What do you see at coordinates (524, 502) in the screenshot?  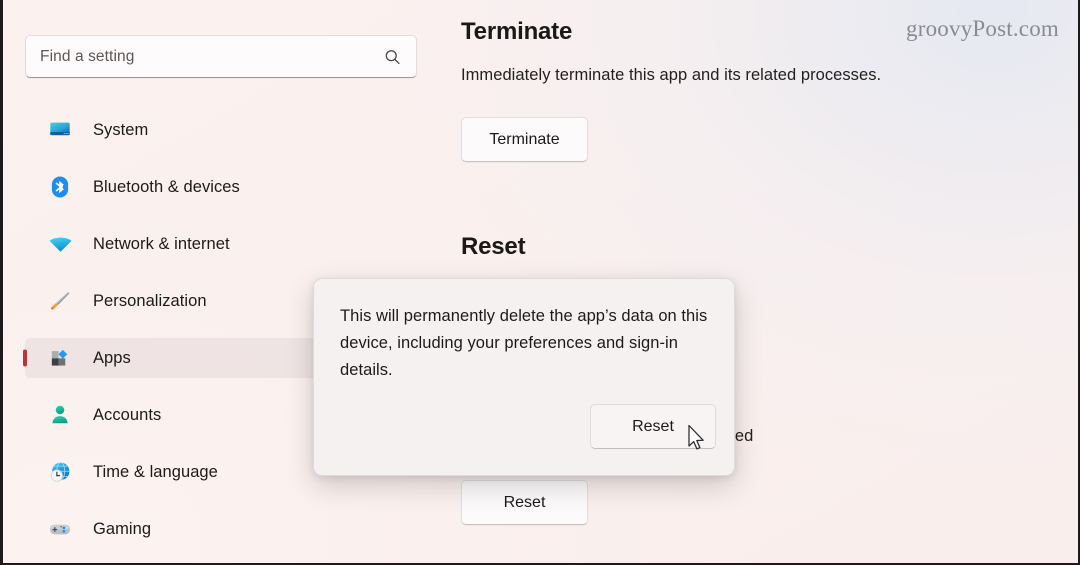 I see `reset-button: Reset` at bounding box center [524, 502].